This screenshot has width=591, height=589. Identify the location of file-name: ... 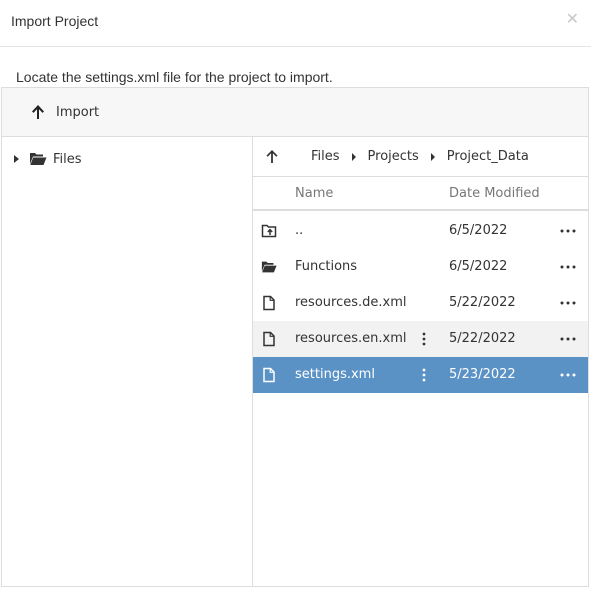
(299, 230).